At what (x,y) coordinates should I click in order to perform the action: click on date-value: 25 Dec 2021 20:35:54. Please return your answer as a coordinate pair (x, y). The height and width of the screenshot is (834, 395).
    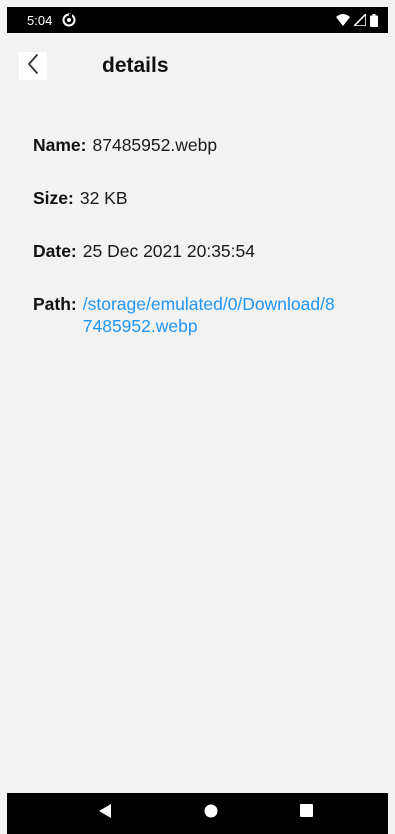
    Looking at the image, I should click on (168, 251).